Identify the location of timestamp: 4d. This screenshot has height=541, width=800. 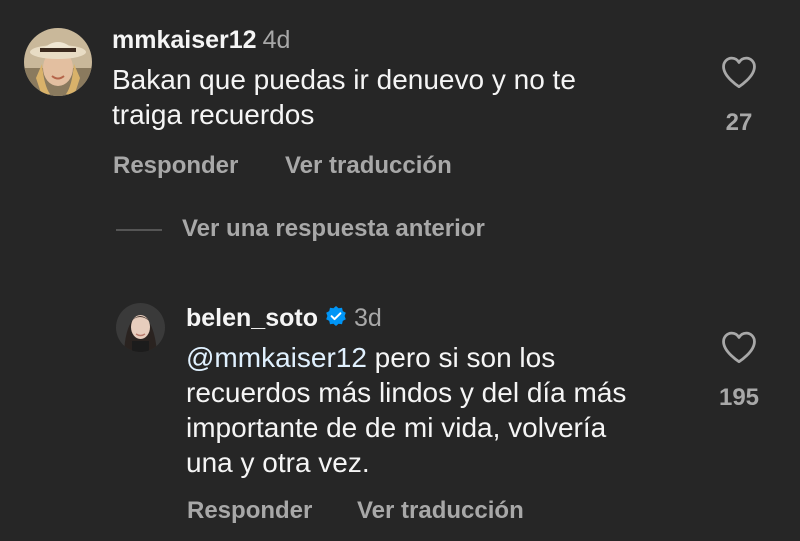
(276, 40).